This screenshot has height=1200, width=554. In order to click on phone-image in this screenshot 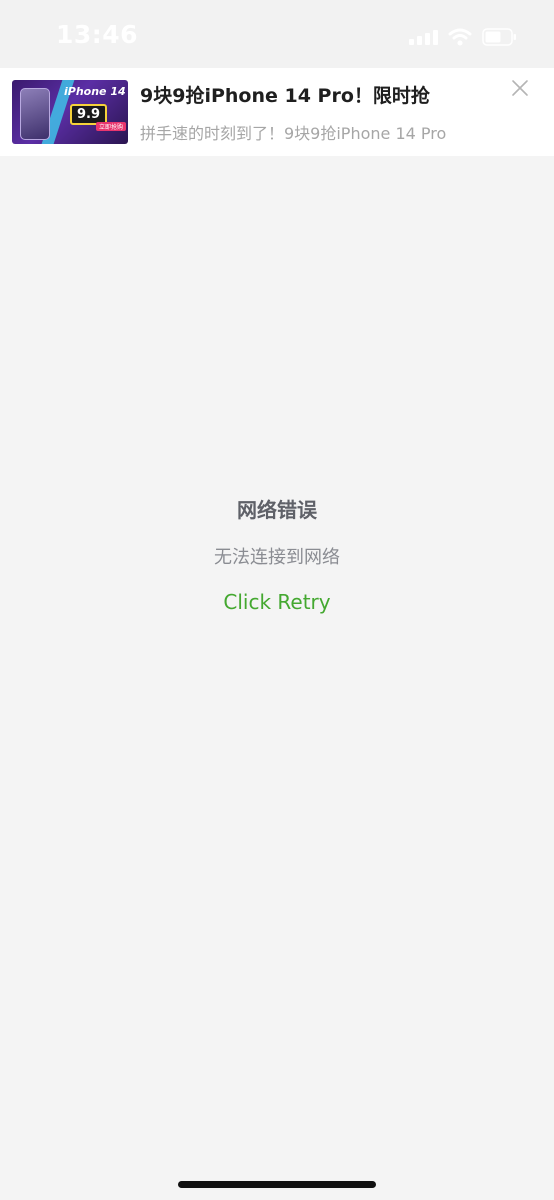, I will do `click(35, 114)`.